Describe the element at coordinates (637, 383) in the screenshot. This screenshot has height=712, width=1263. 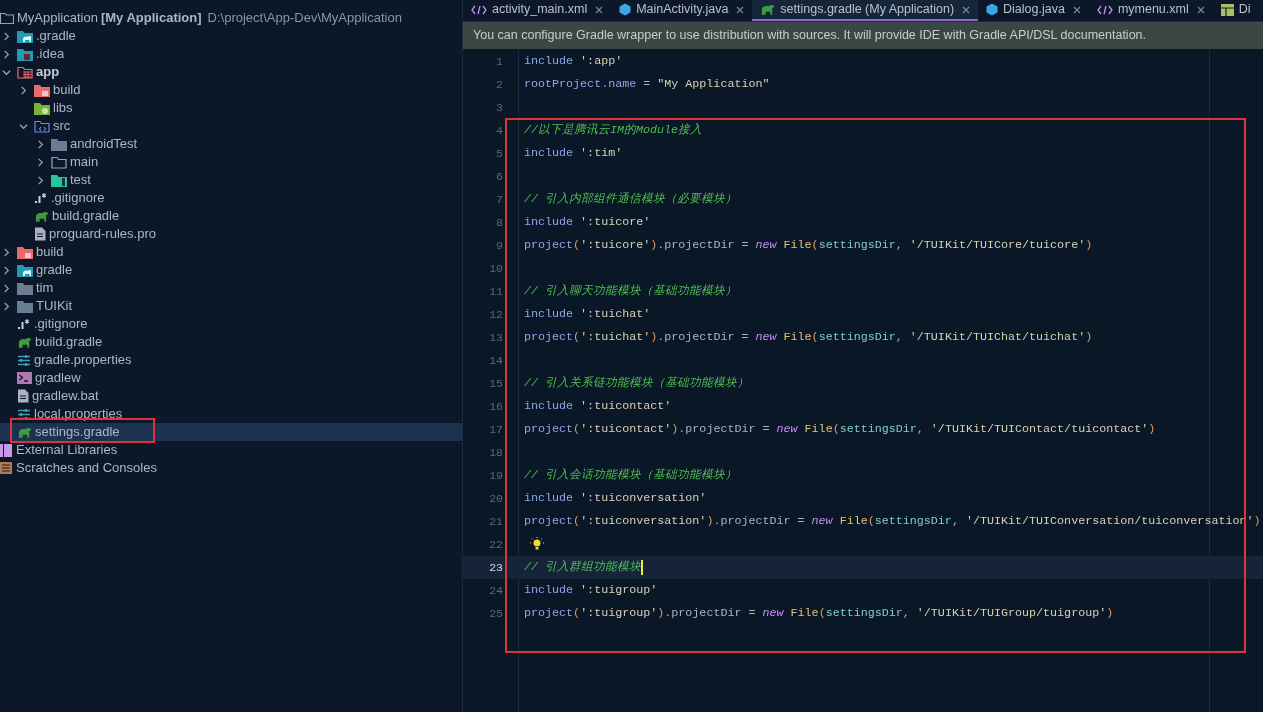
I see `code-line: // 引入关系链功能模块（基础功能模块）` at that location.